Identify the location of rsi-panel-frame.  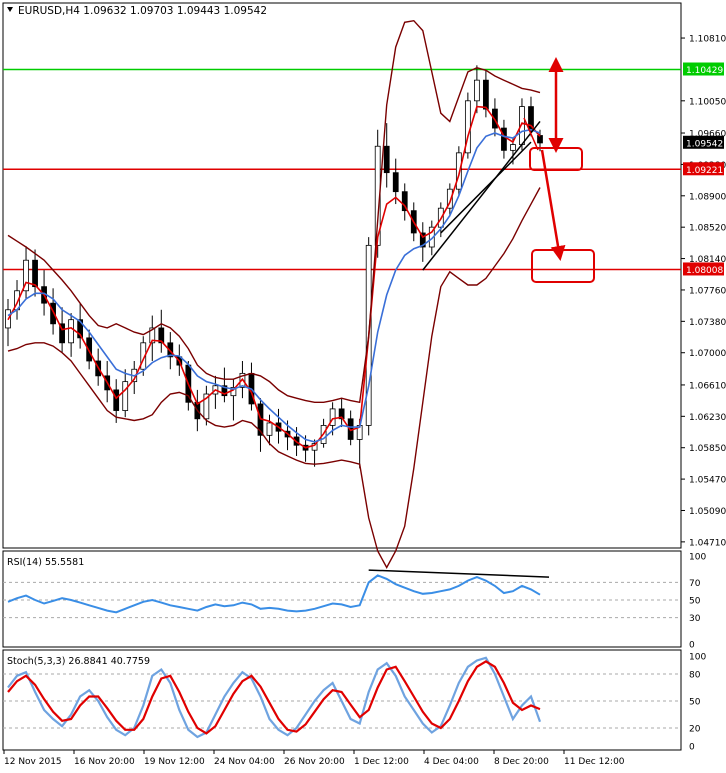
(342, 599).